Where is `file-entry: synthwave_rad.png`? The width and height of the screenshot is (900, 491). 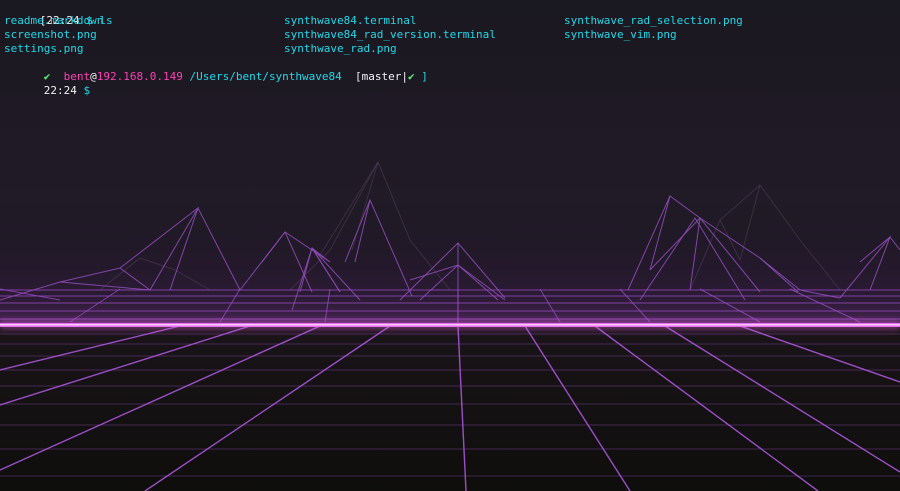 file-entry: synthwave_rad.png is located at coordinates (340, 48).